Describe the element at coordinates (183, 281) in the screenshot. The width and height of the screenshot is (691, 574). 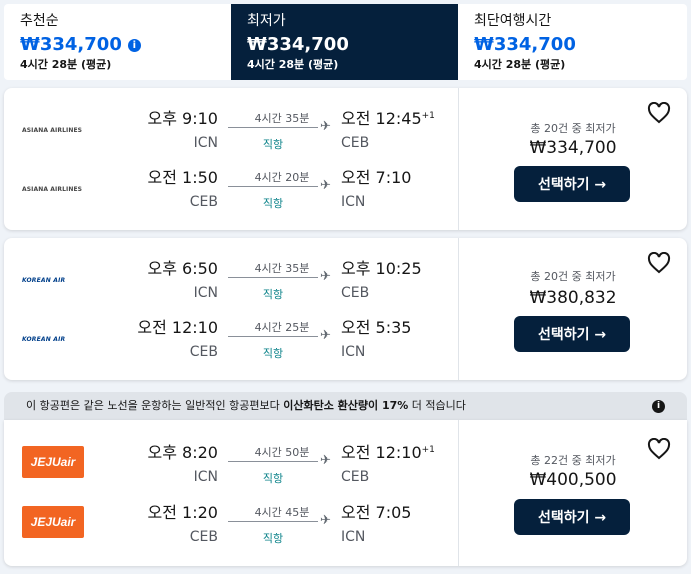
I see `departure: 오후 6:50 ICN` at that location.